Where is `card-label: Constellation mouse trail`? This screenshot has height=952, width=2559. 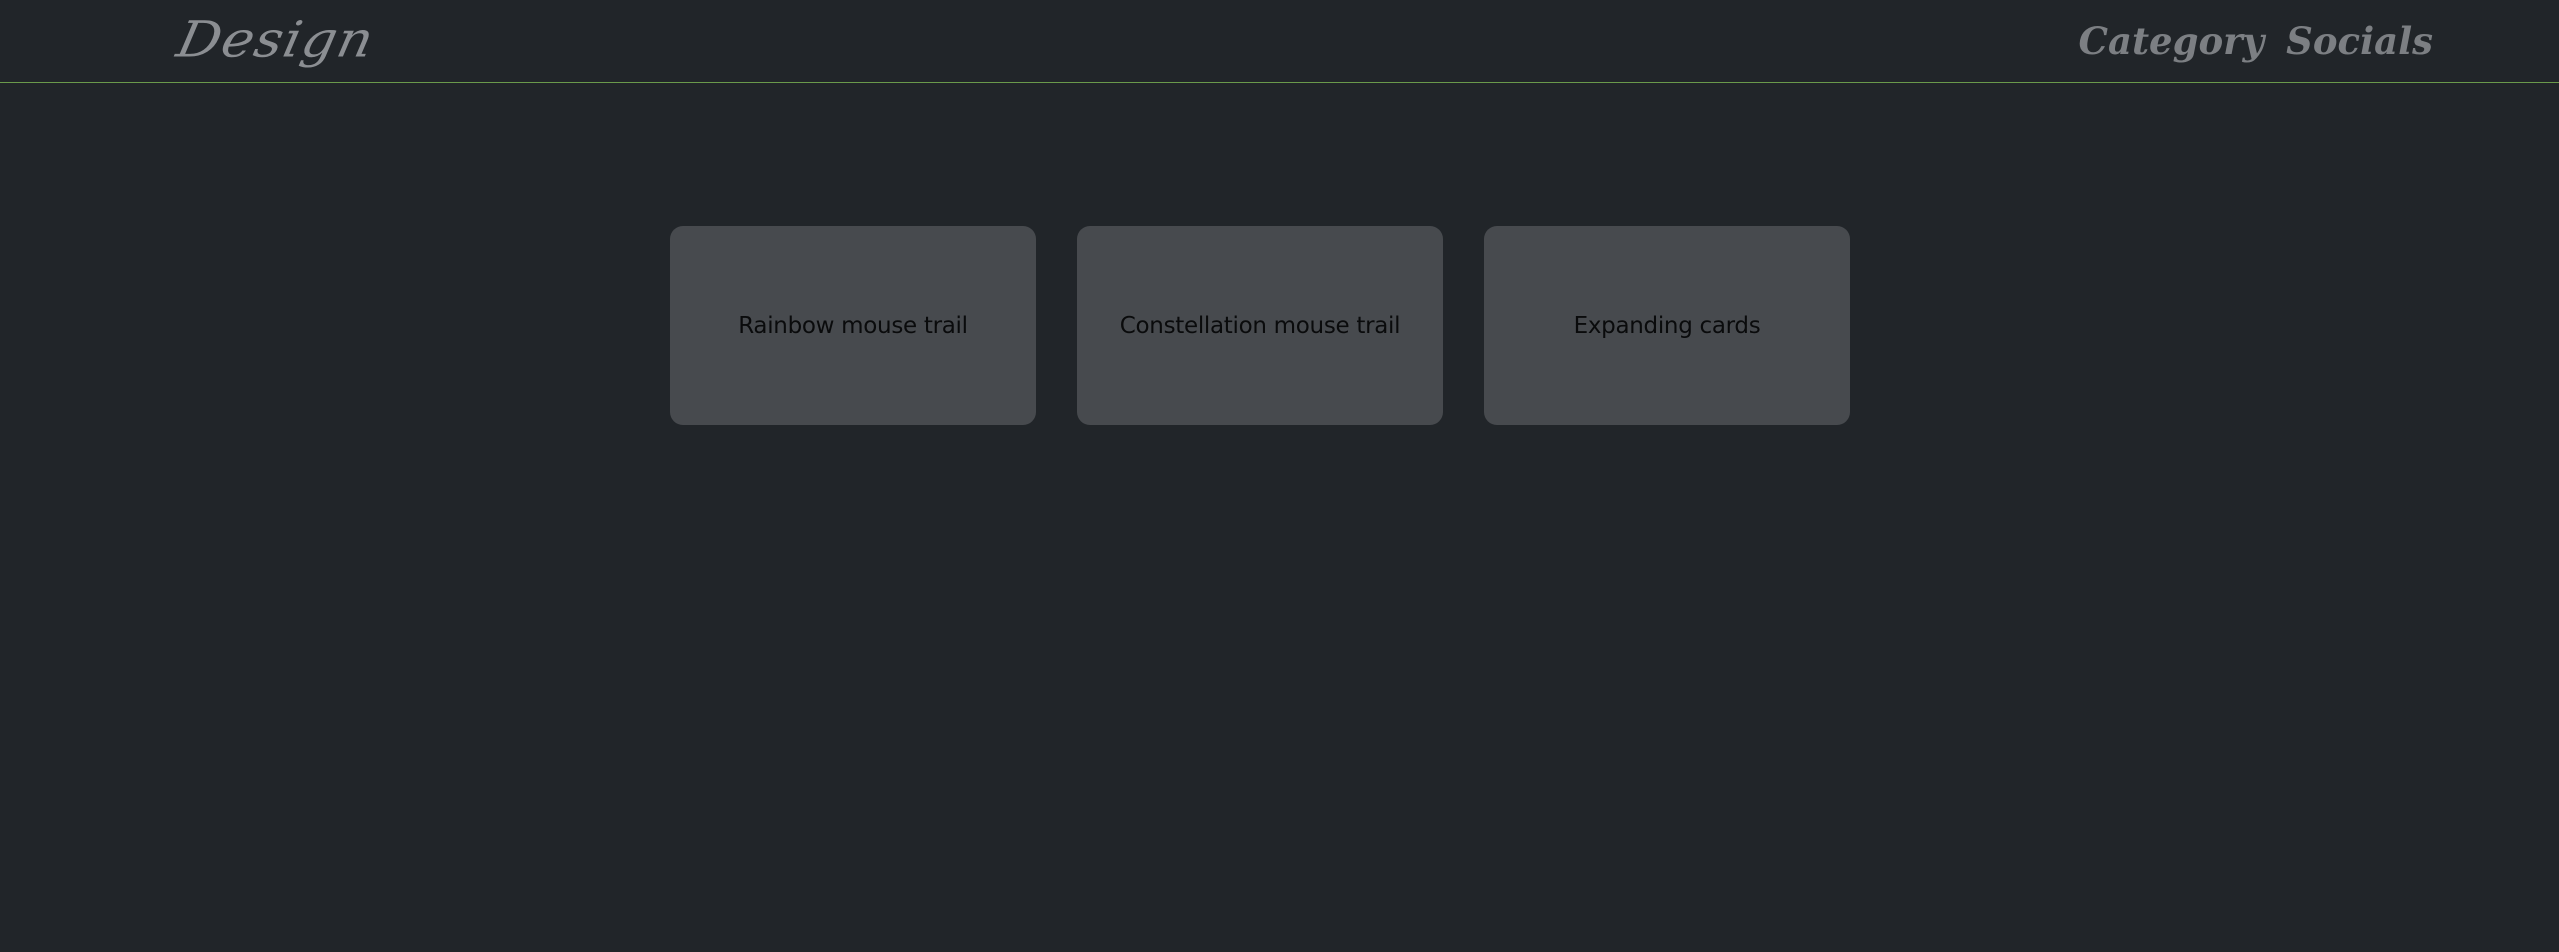 card-label: Constellation mouse trail is located at coordinates (1260, 325).